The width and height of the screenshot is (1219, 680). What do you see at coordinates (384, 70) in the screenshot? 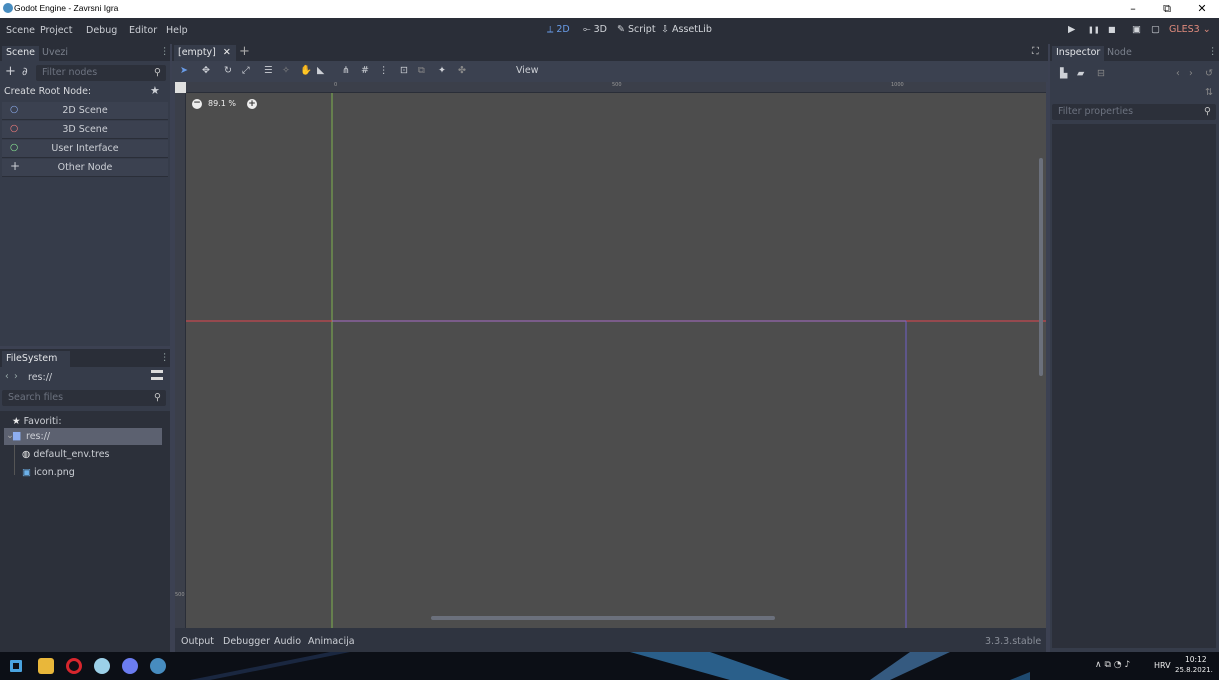
I see `snap-options-icon: ⋮` at bounding box center [384, 70].